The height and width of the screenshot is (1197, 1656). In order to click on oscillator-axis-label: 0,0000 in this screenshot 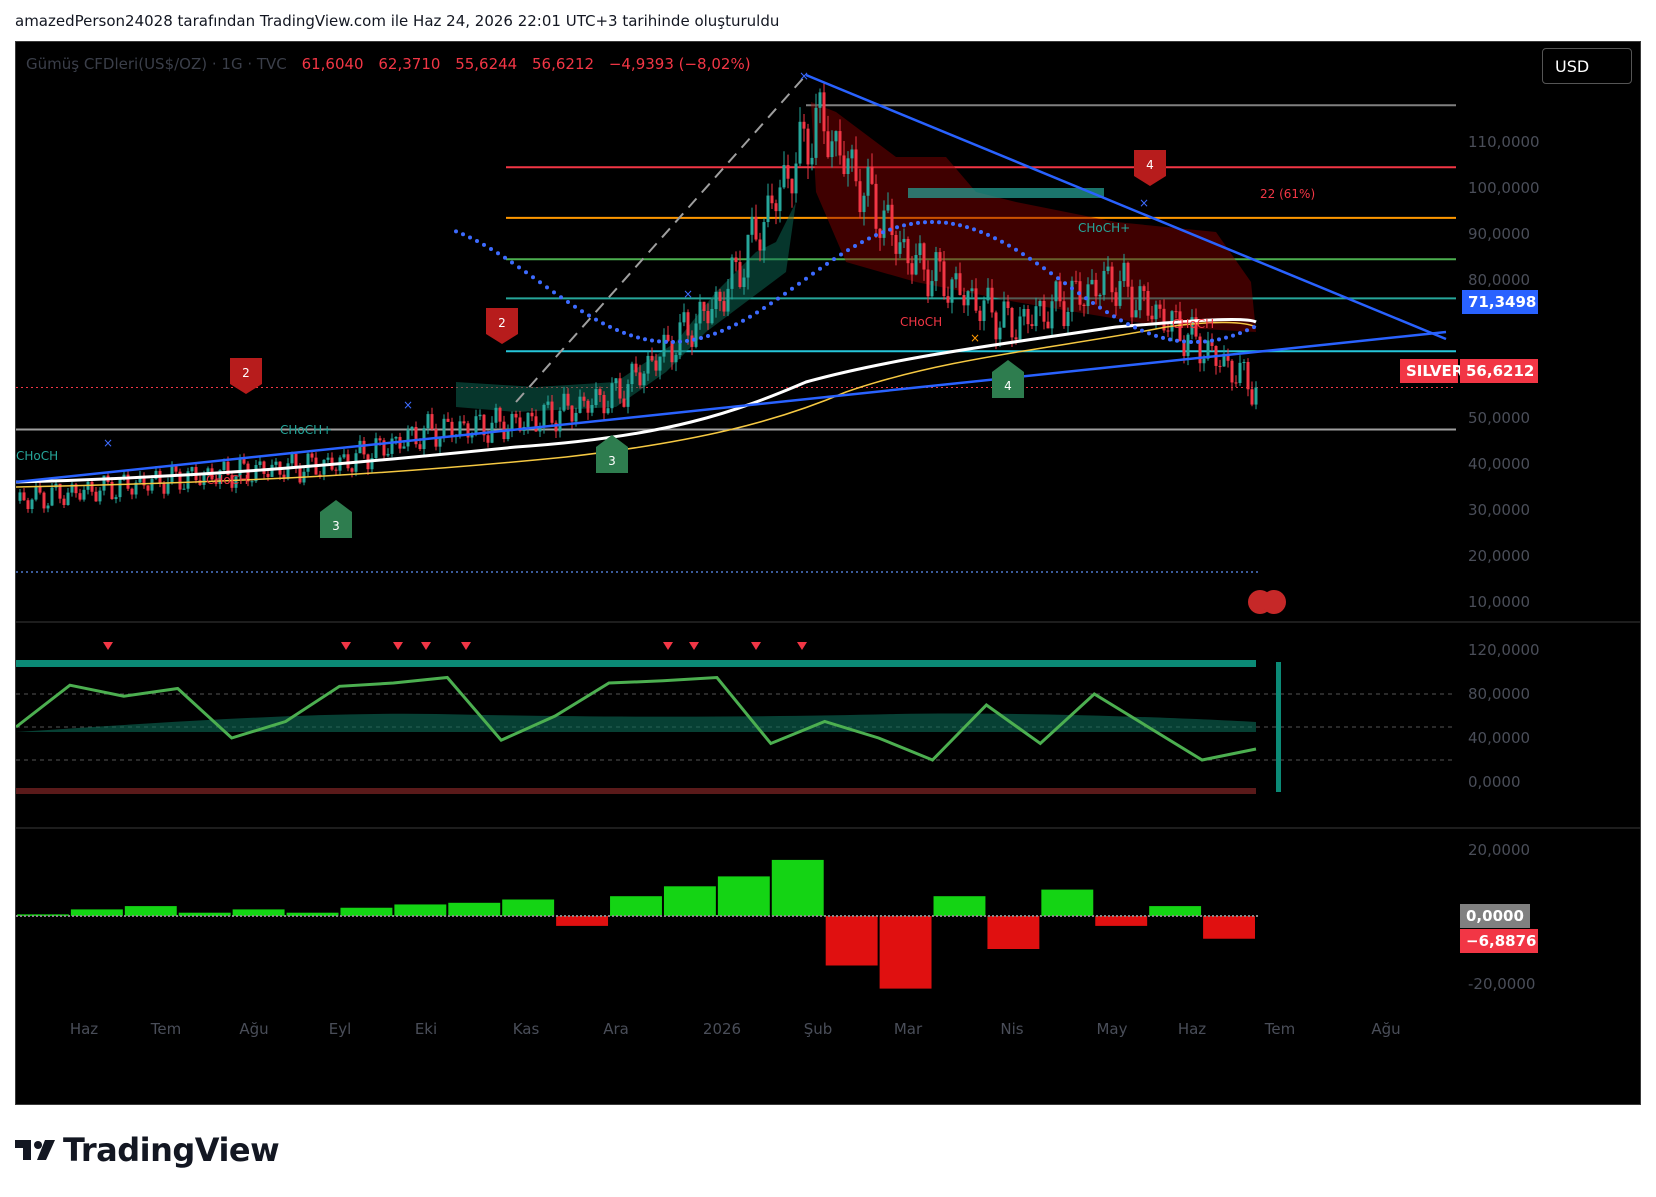, I will do `click(1494, 782)`.